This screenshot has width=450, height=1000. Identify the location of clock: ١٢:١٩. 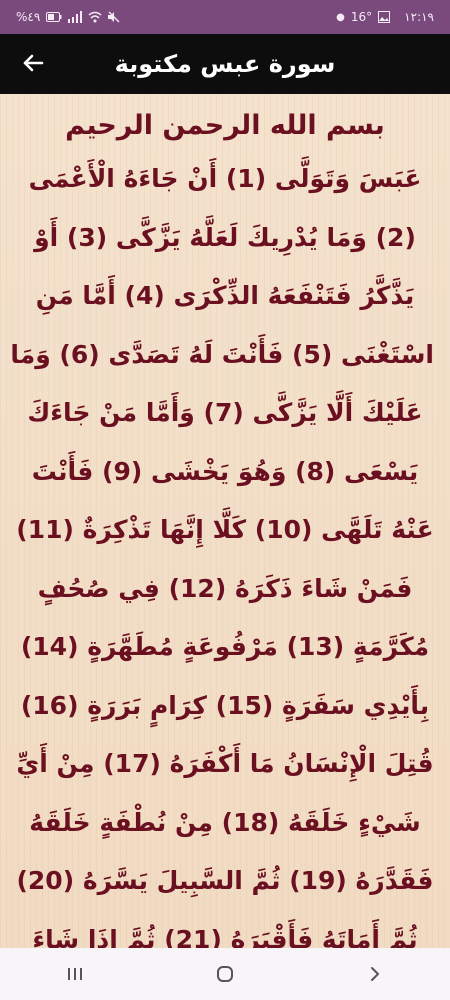
(419, 17).